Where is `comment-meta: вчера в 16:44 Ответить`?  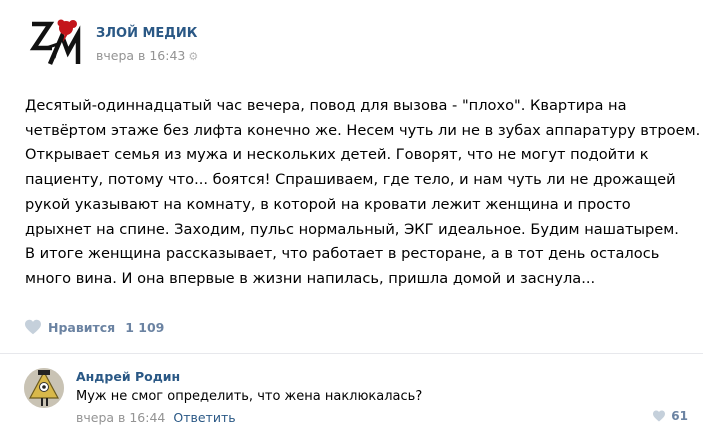 comment-meta: вчера в 16:44 Ответить is located at coordinates (156, 417).